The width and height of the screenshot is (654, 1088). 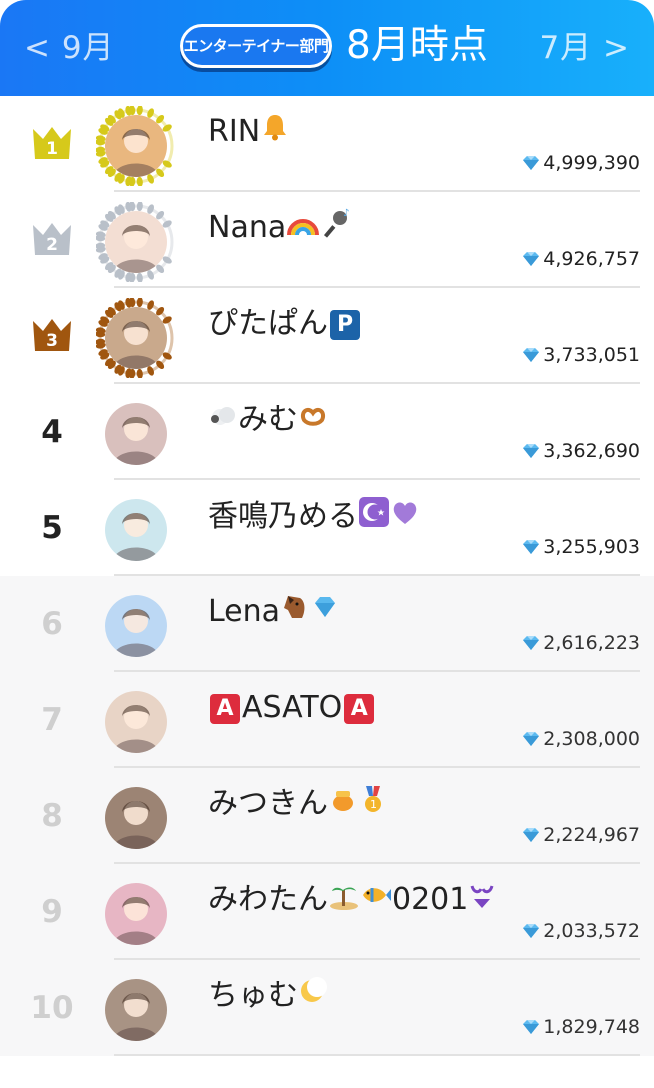 What do you see at coordinates (591, 931) in the screenshot?
I see `score-value: 2,033,572` at bounding box center [591, 931].